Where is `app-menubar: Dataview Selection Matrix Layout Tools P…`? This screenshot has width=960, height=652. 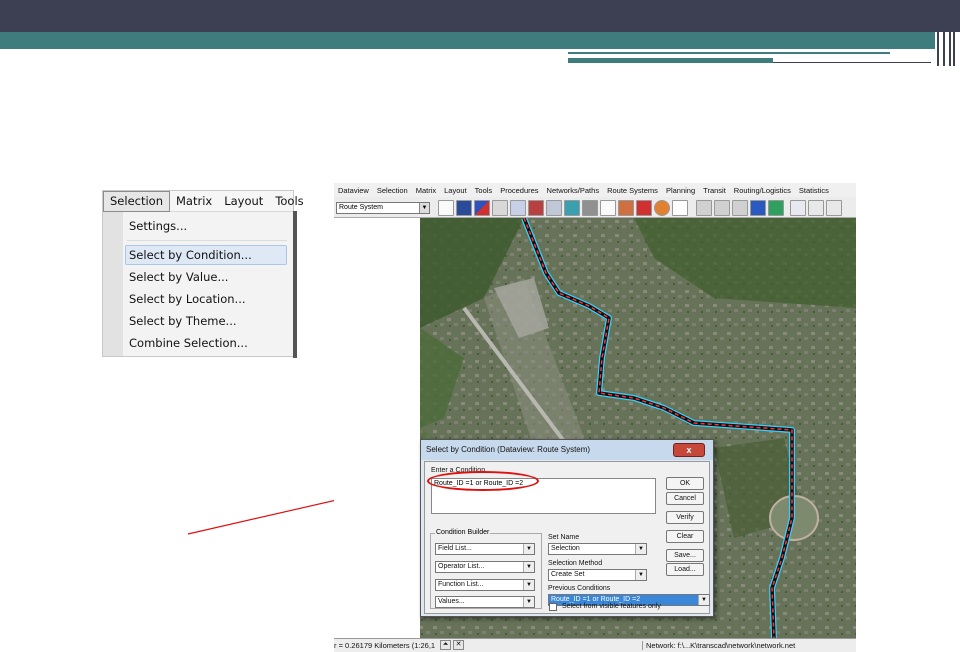
app-menubar: Dataview Selection Matrix Layout Tools P… is located at coordinates (595, 190).